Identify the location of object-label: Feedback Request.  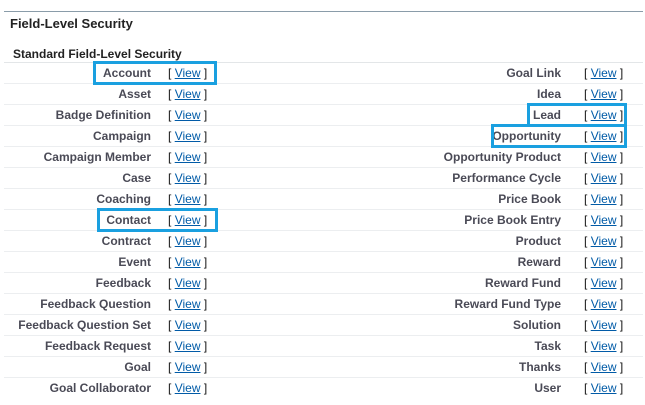
(97, 346).